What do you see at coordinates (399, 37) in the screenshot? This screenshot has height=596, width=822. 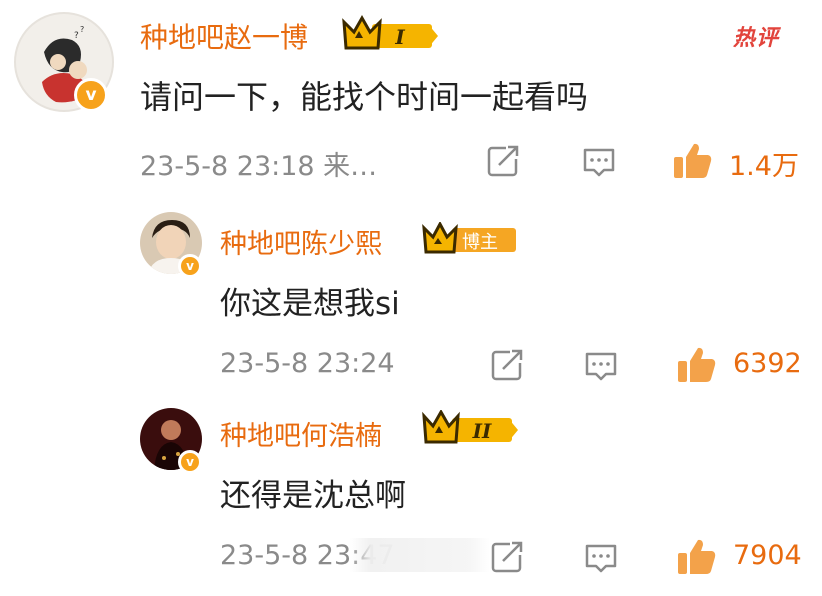 I see `badge-level: I` at bounding box center [399, 37].